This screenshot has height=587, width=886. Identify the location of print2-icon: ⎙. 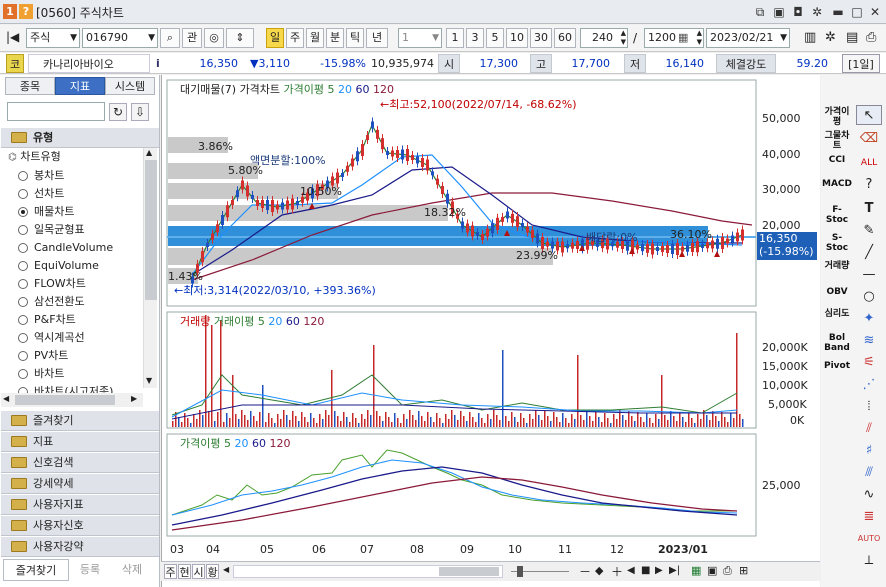
(727, 571).